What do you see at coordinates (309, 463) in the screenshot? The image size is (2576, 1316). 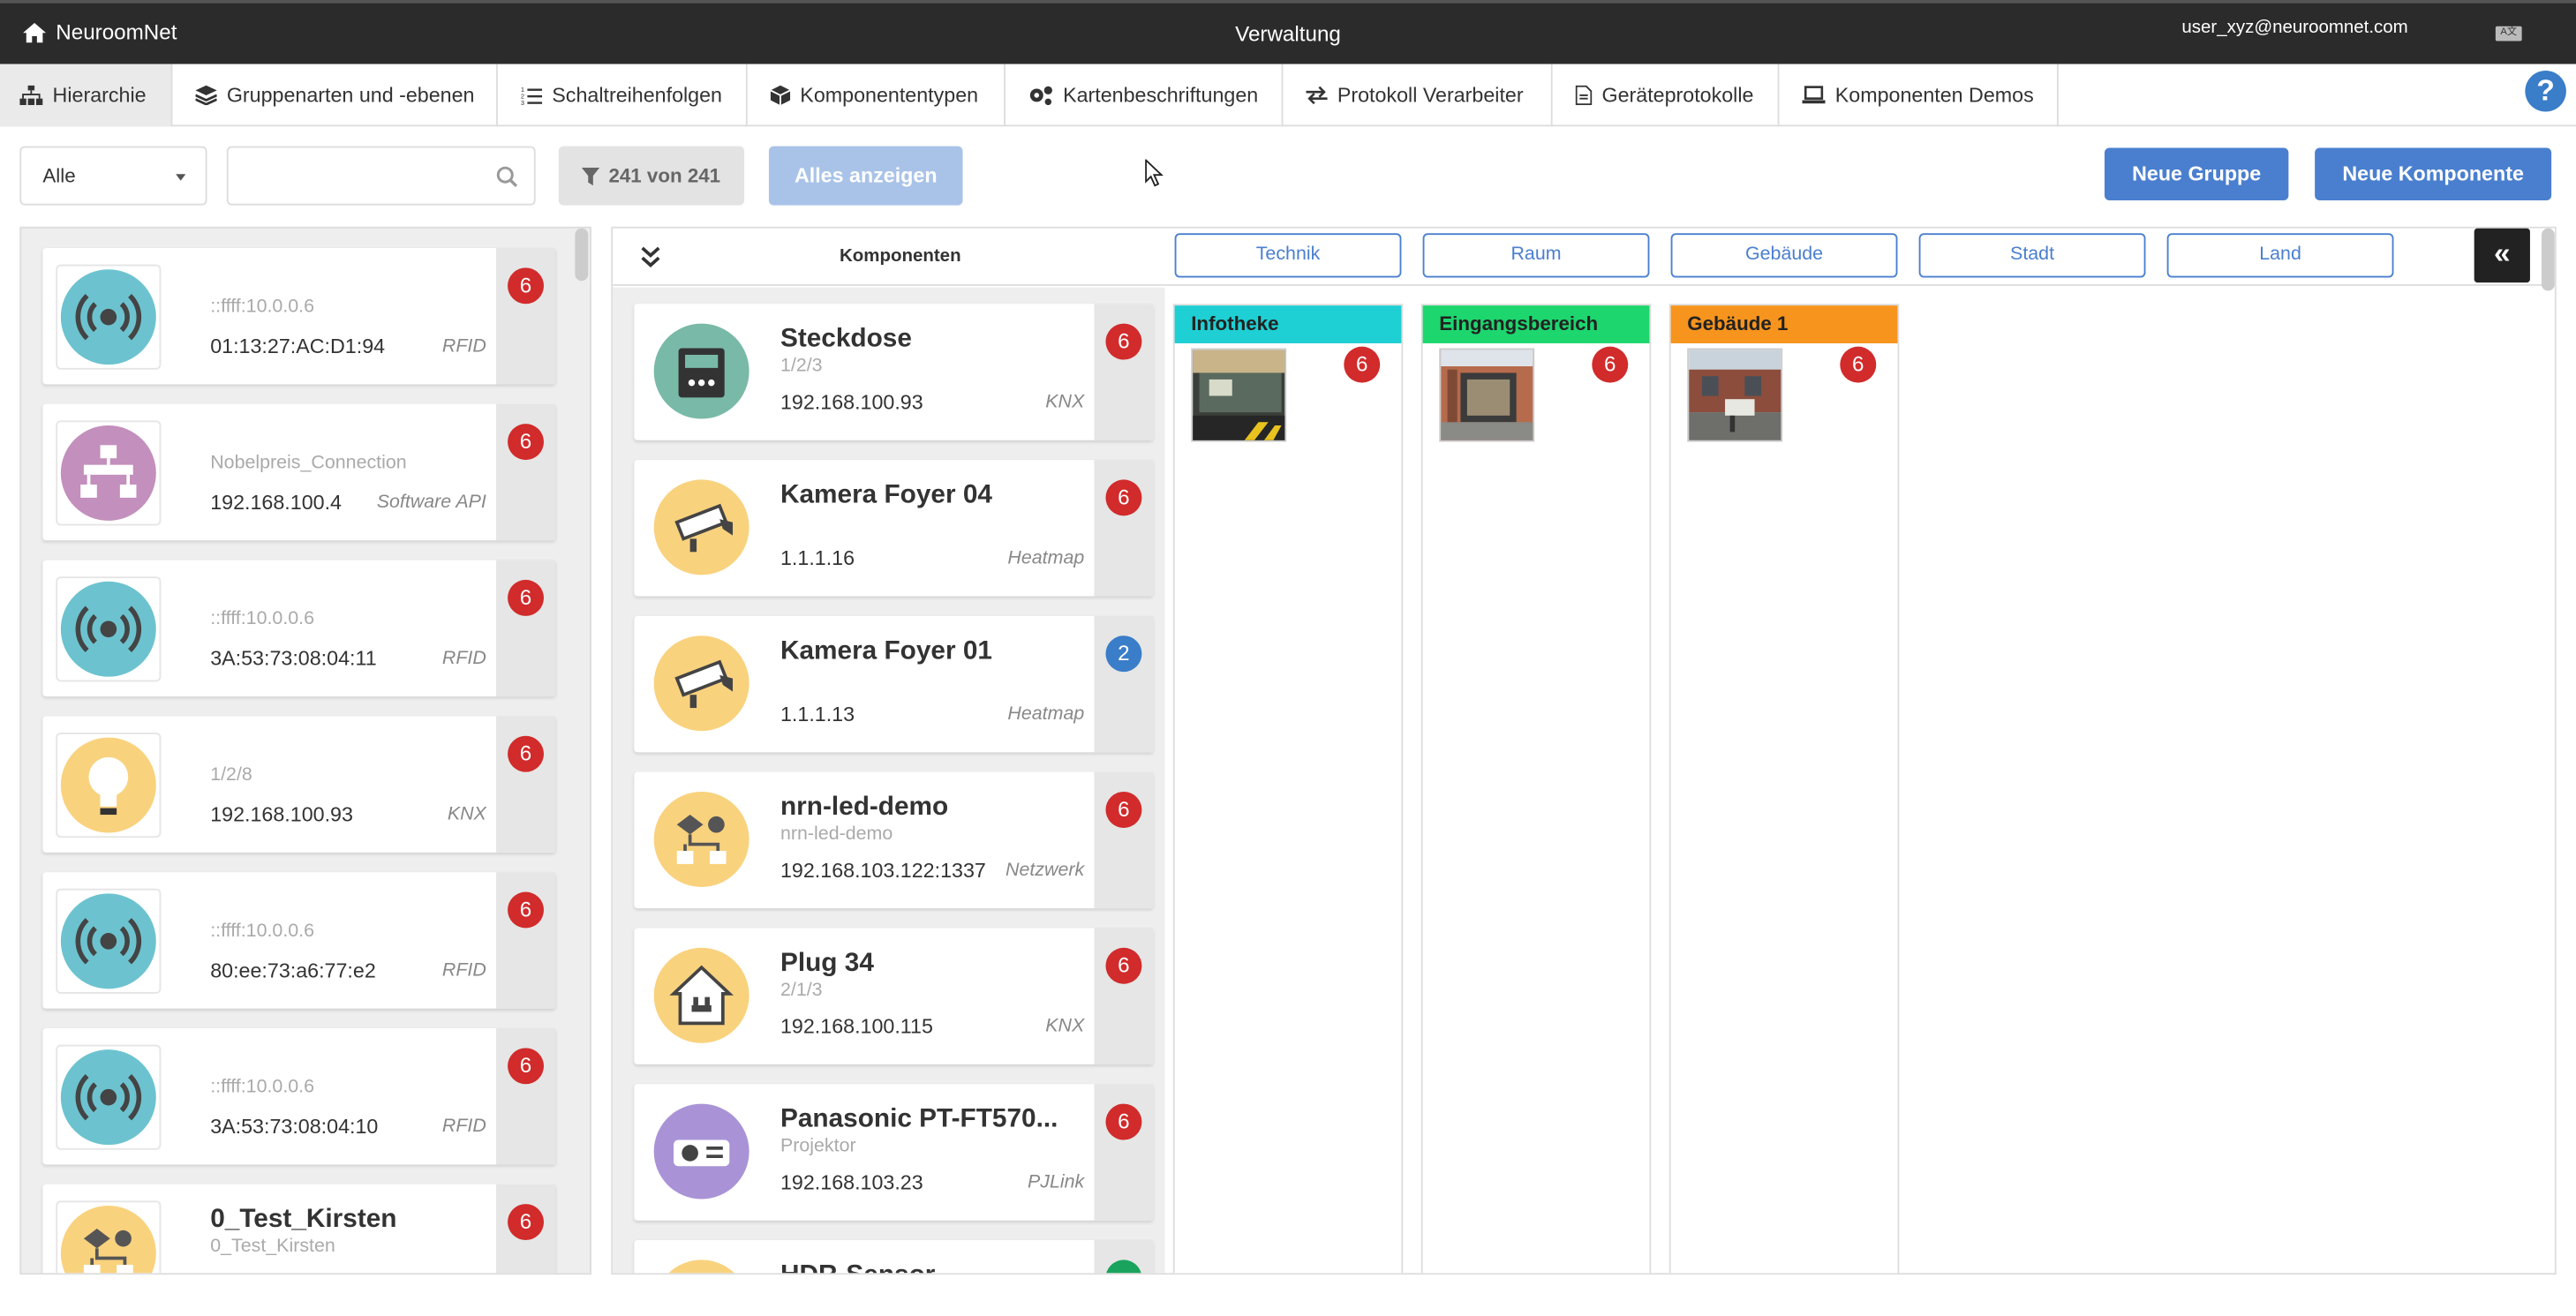 I see `component-subtitle: Nobelpreis_Connection` at bounding box center [309, 463].